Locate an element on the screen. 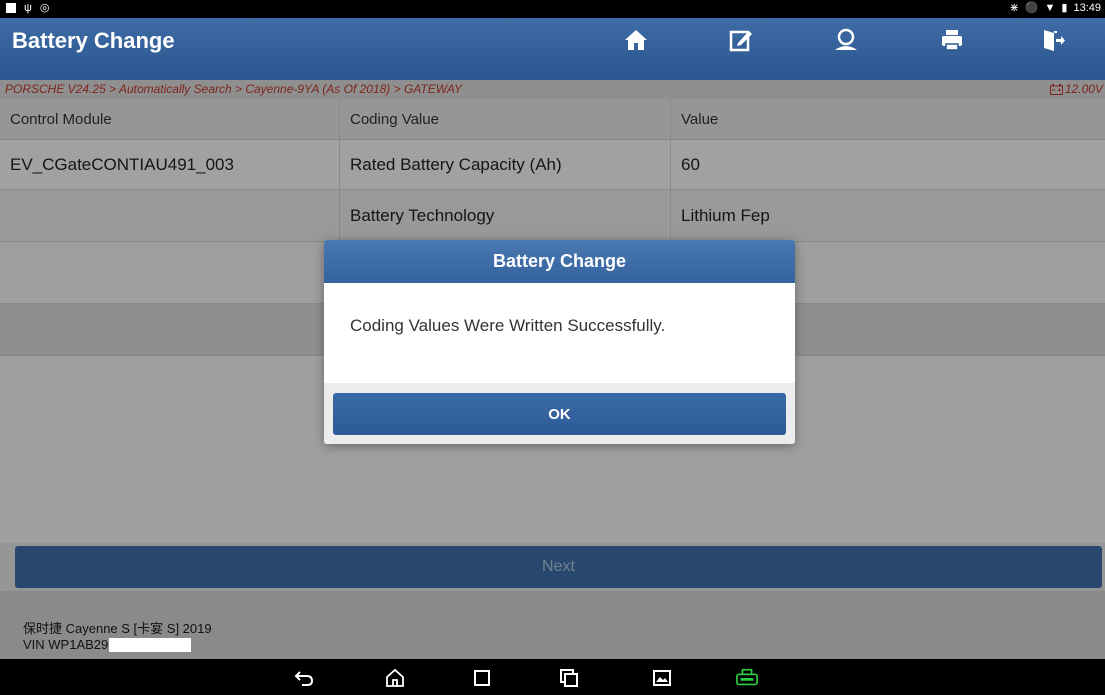 This screenshot has height=695, width=1105. vin-redaction is located at coordinates (150, 644).